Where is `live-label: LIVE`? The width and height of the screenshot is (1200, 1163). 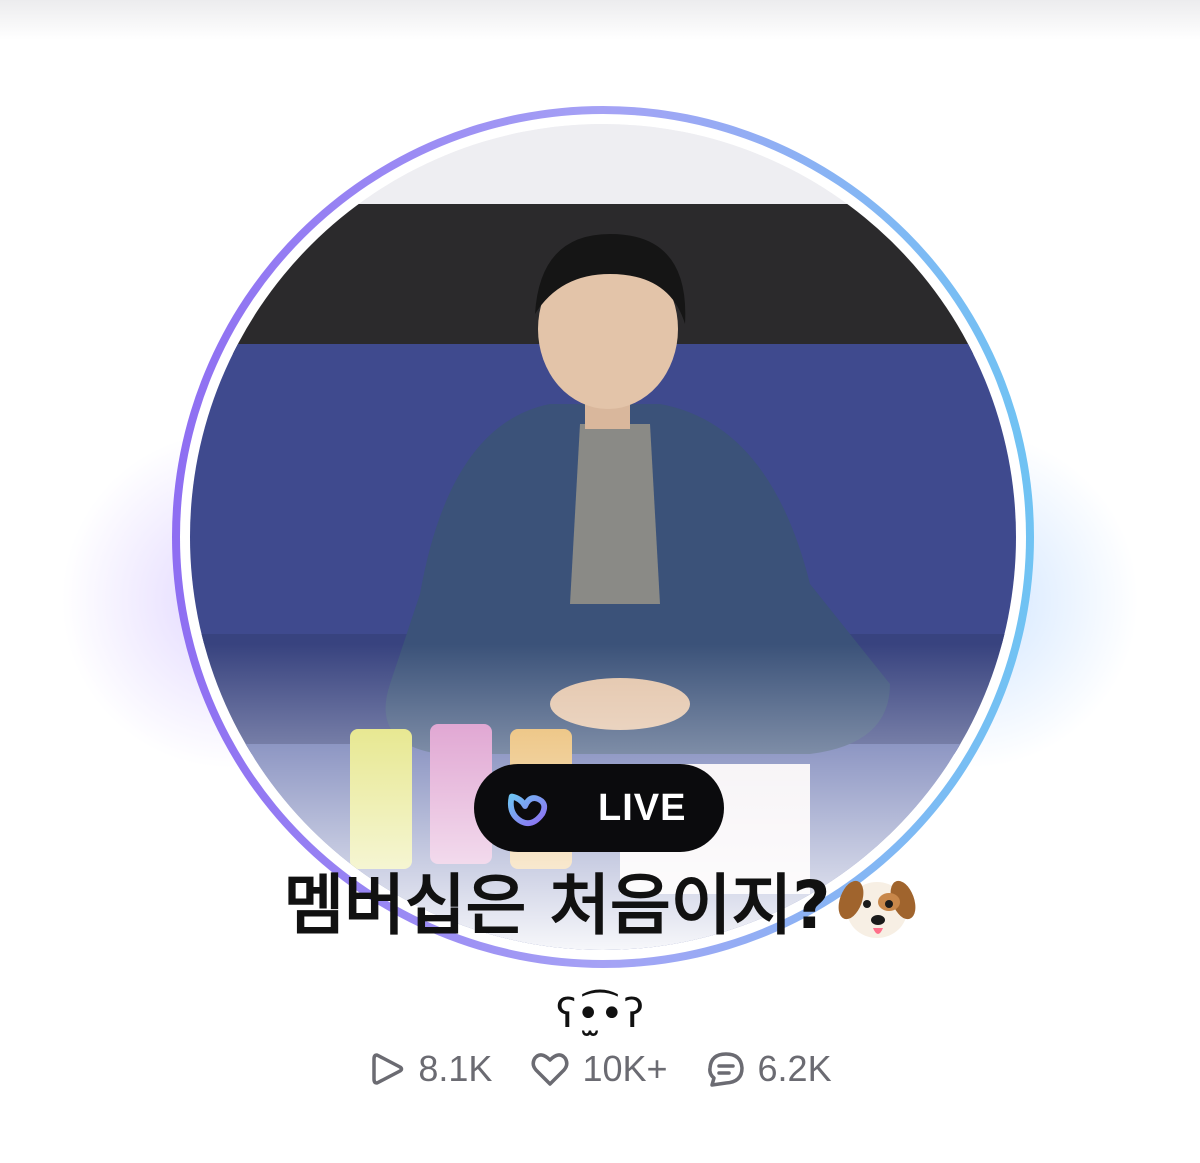 live-label: LIVE is located at coordinates (642, 807).